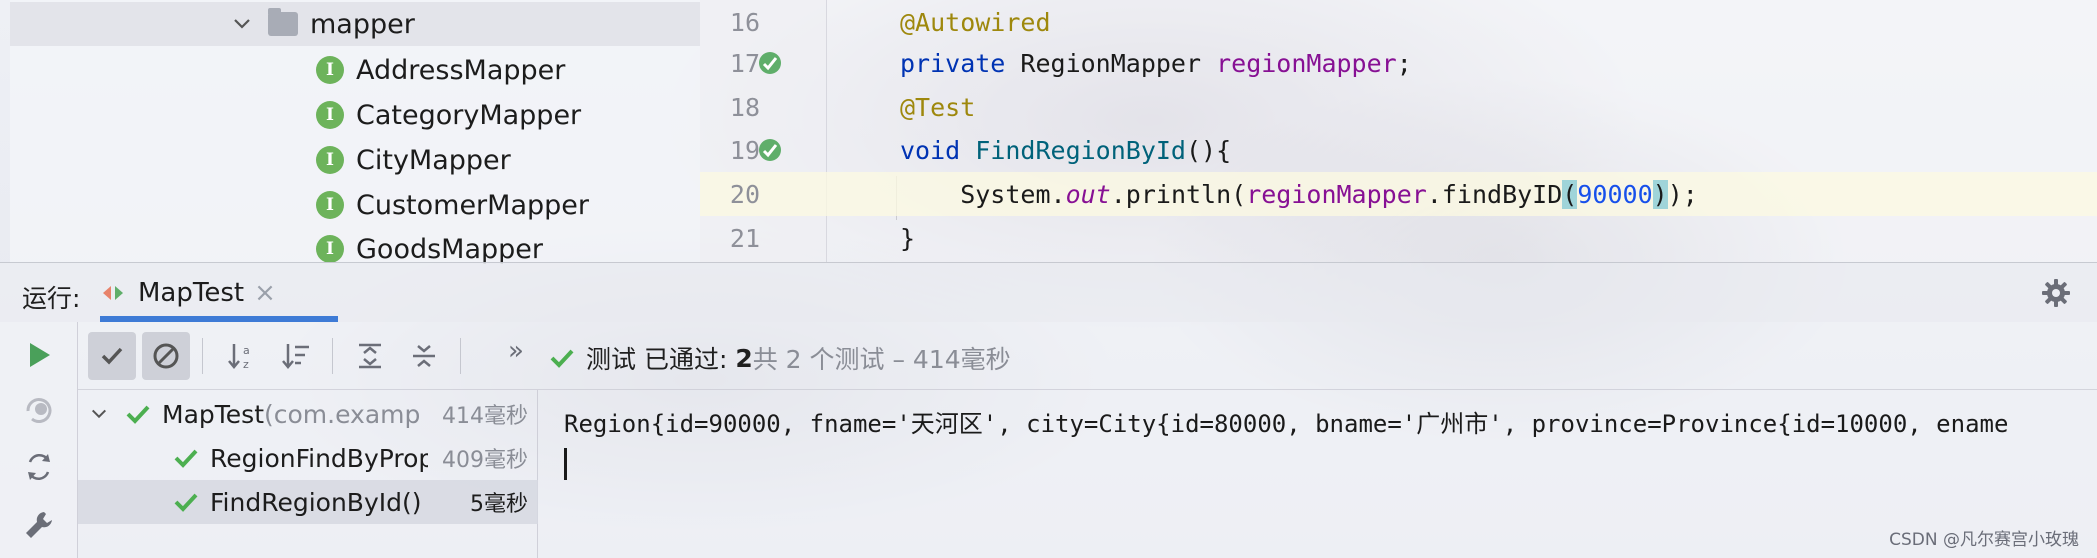 This screenshot has width=2097, height=558. I want to click on svg-text: a, so click(246, 350).